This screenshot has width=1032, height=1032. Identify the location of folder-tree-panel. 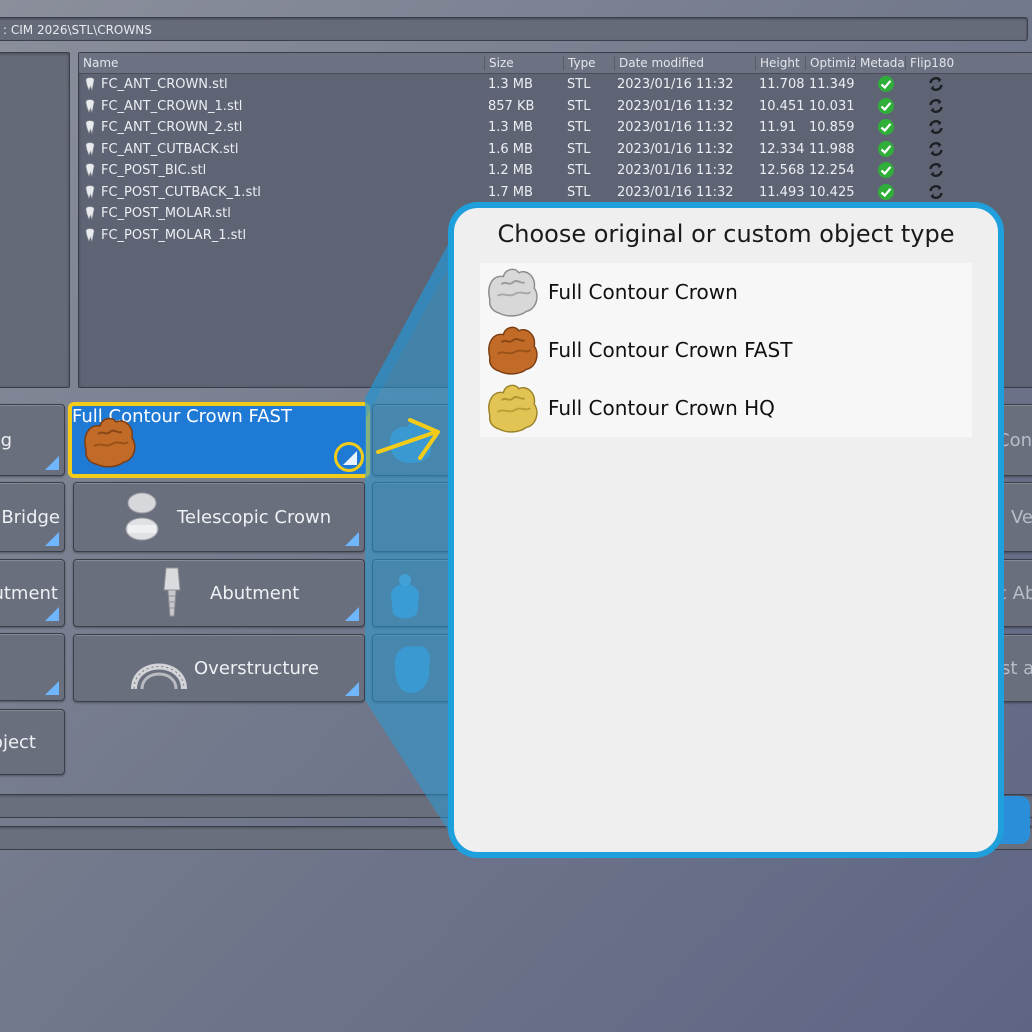
(35, 220).